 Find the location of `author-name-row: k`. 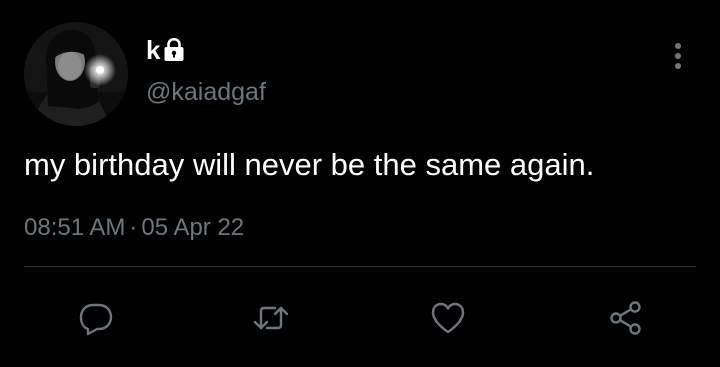

author-name-row: k is located at coordinates (166, 50).